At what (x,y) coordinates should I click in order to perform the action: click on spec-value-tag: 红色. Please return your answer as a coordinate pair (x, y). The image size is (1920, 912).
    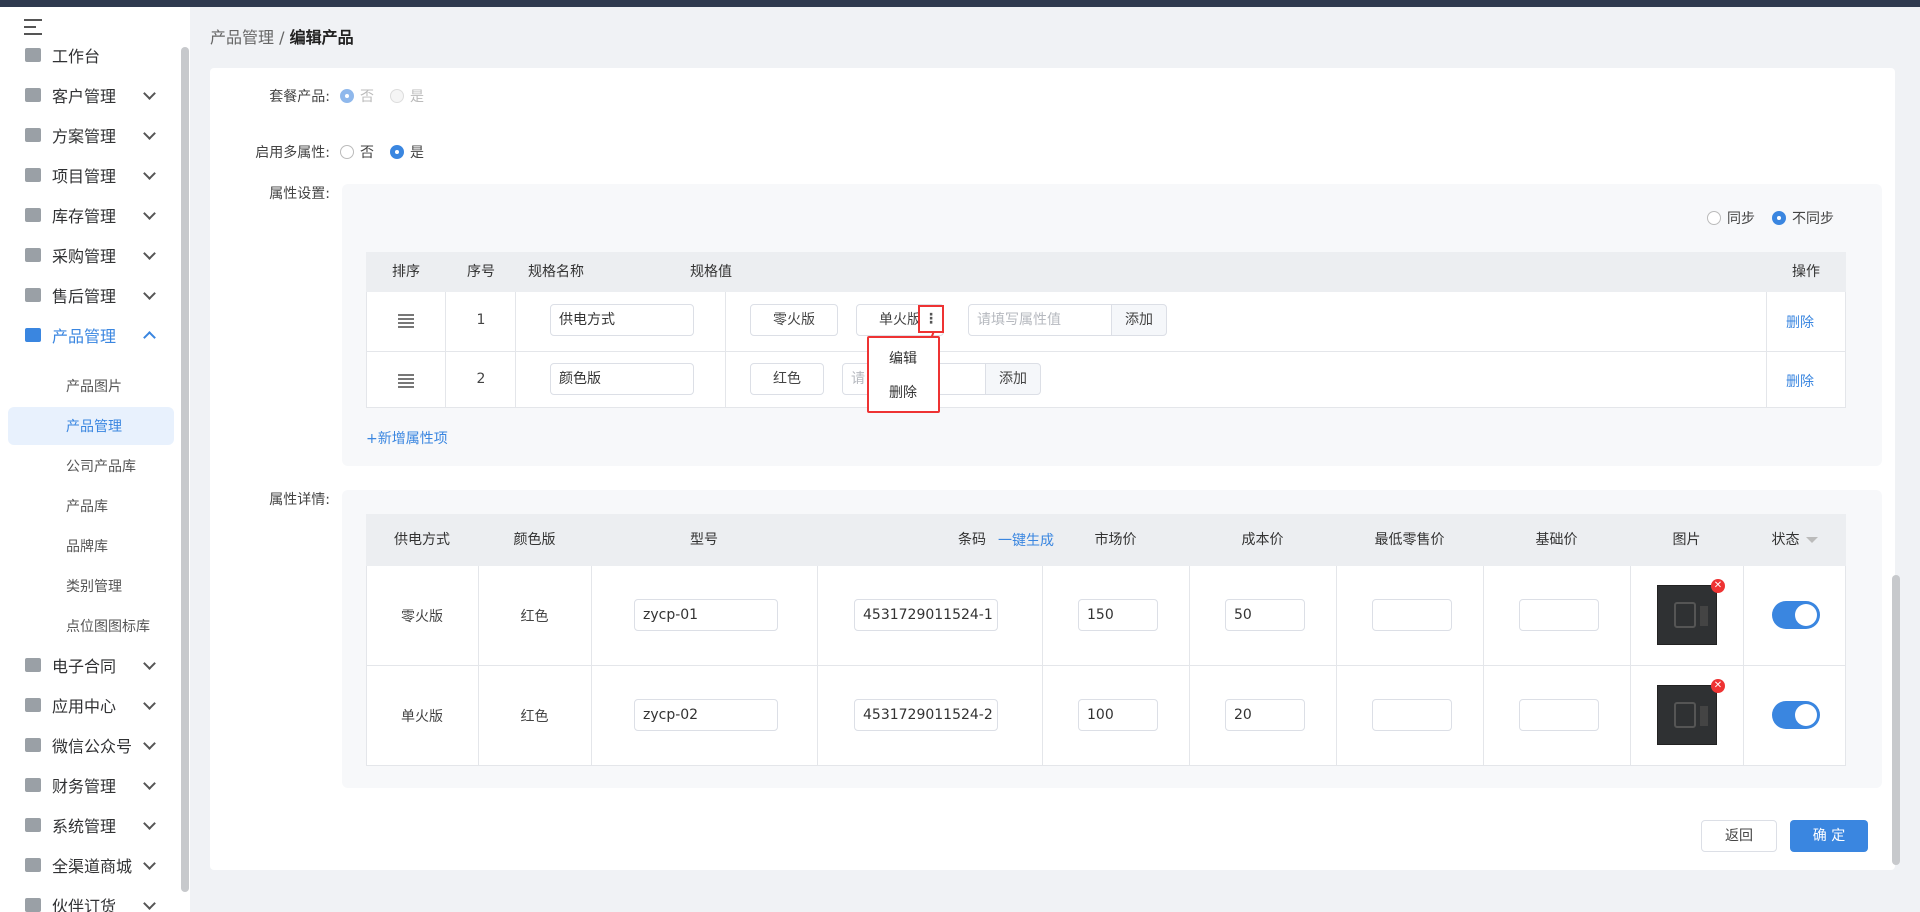
    Looking at the image, I should click on (787, 379).